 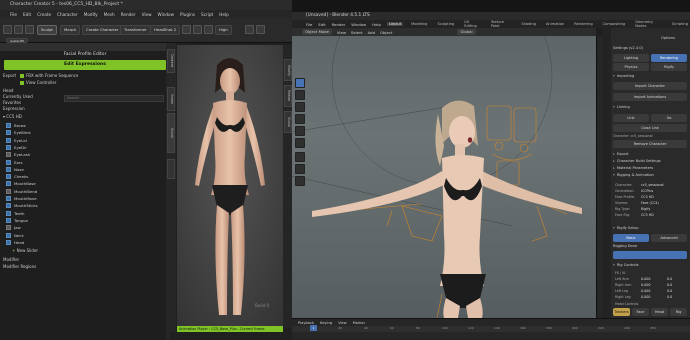 I want to click on importing-section: ▾ Importing, so click(x=623, y=76).